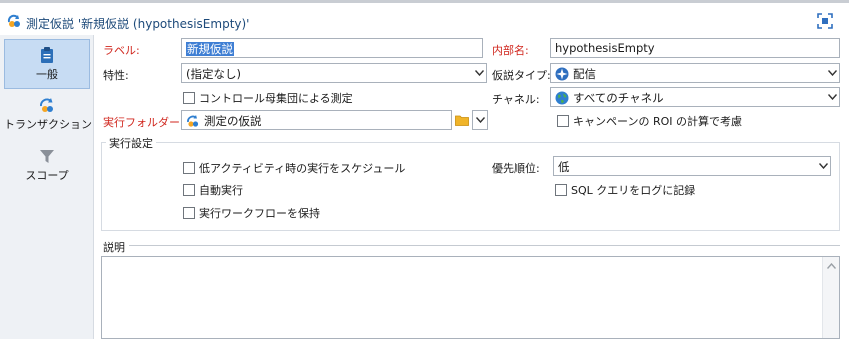 The height and width of the screenshot is (339, 849). What do you see at coordinates (47, 175) in the screenshot?
I see `sidebar-item-label: スコープ` at bounding box center [47, 175].